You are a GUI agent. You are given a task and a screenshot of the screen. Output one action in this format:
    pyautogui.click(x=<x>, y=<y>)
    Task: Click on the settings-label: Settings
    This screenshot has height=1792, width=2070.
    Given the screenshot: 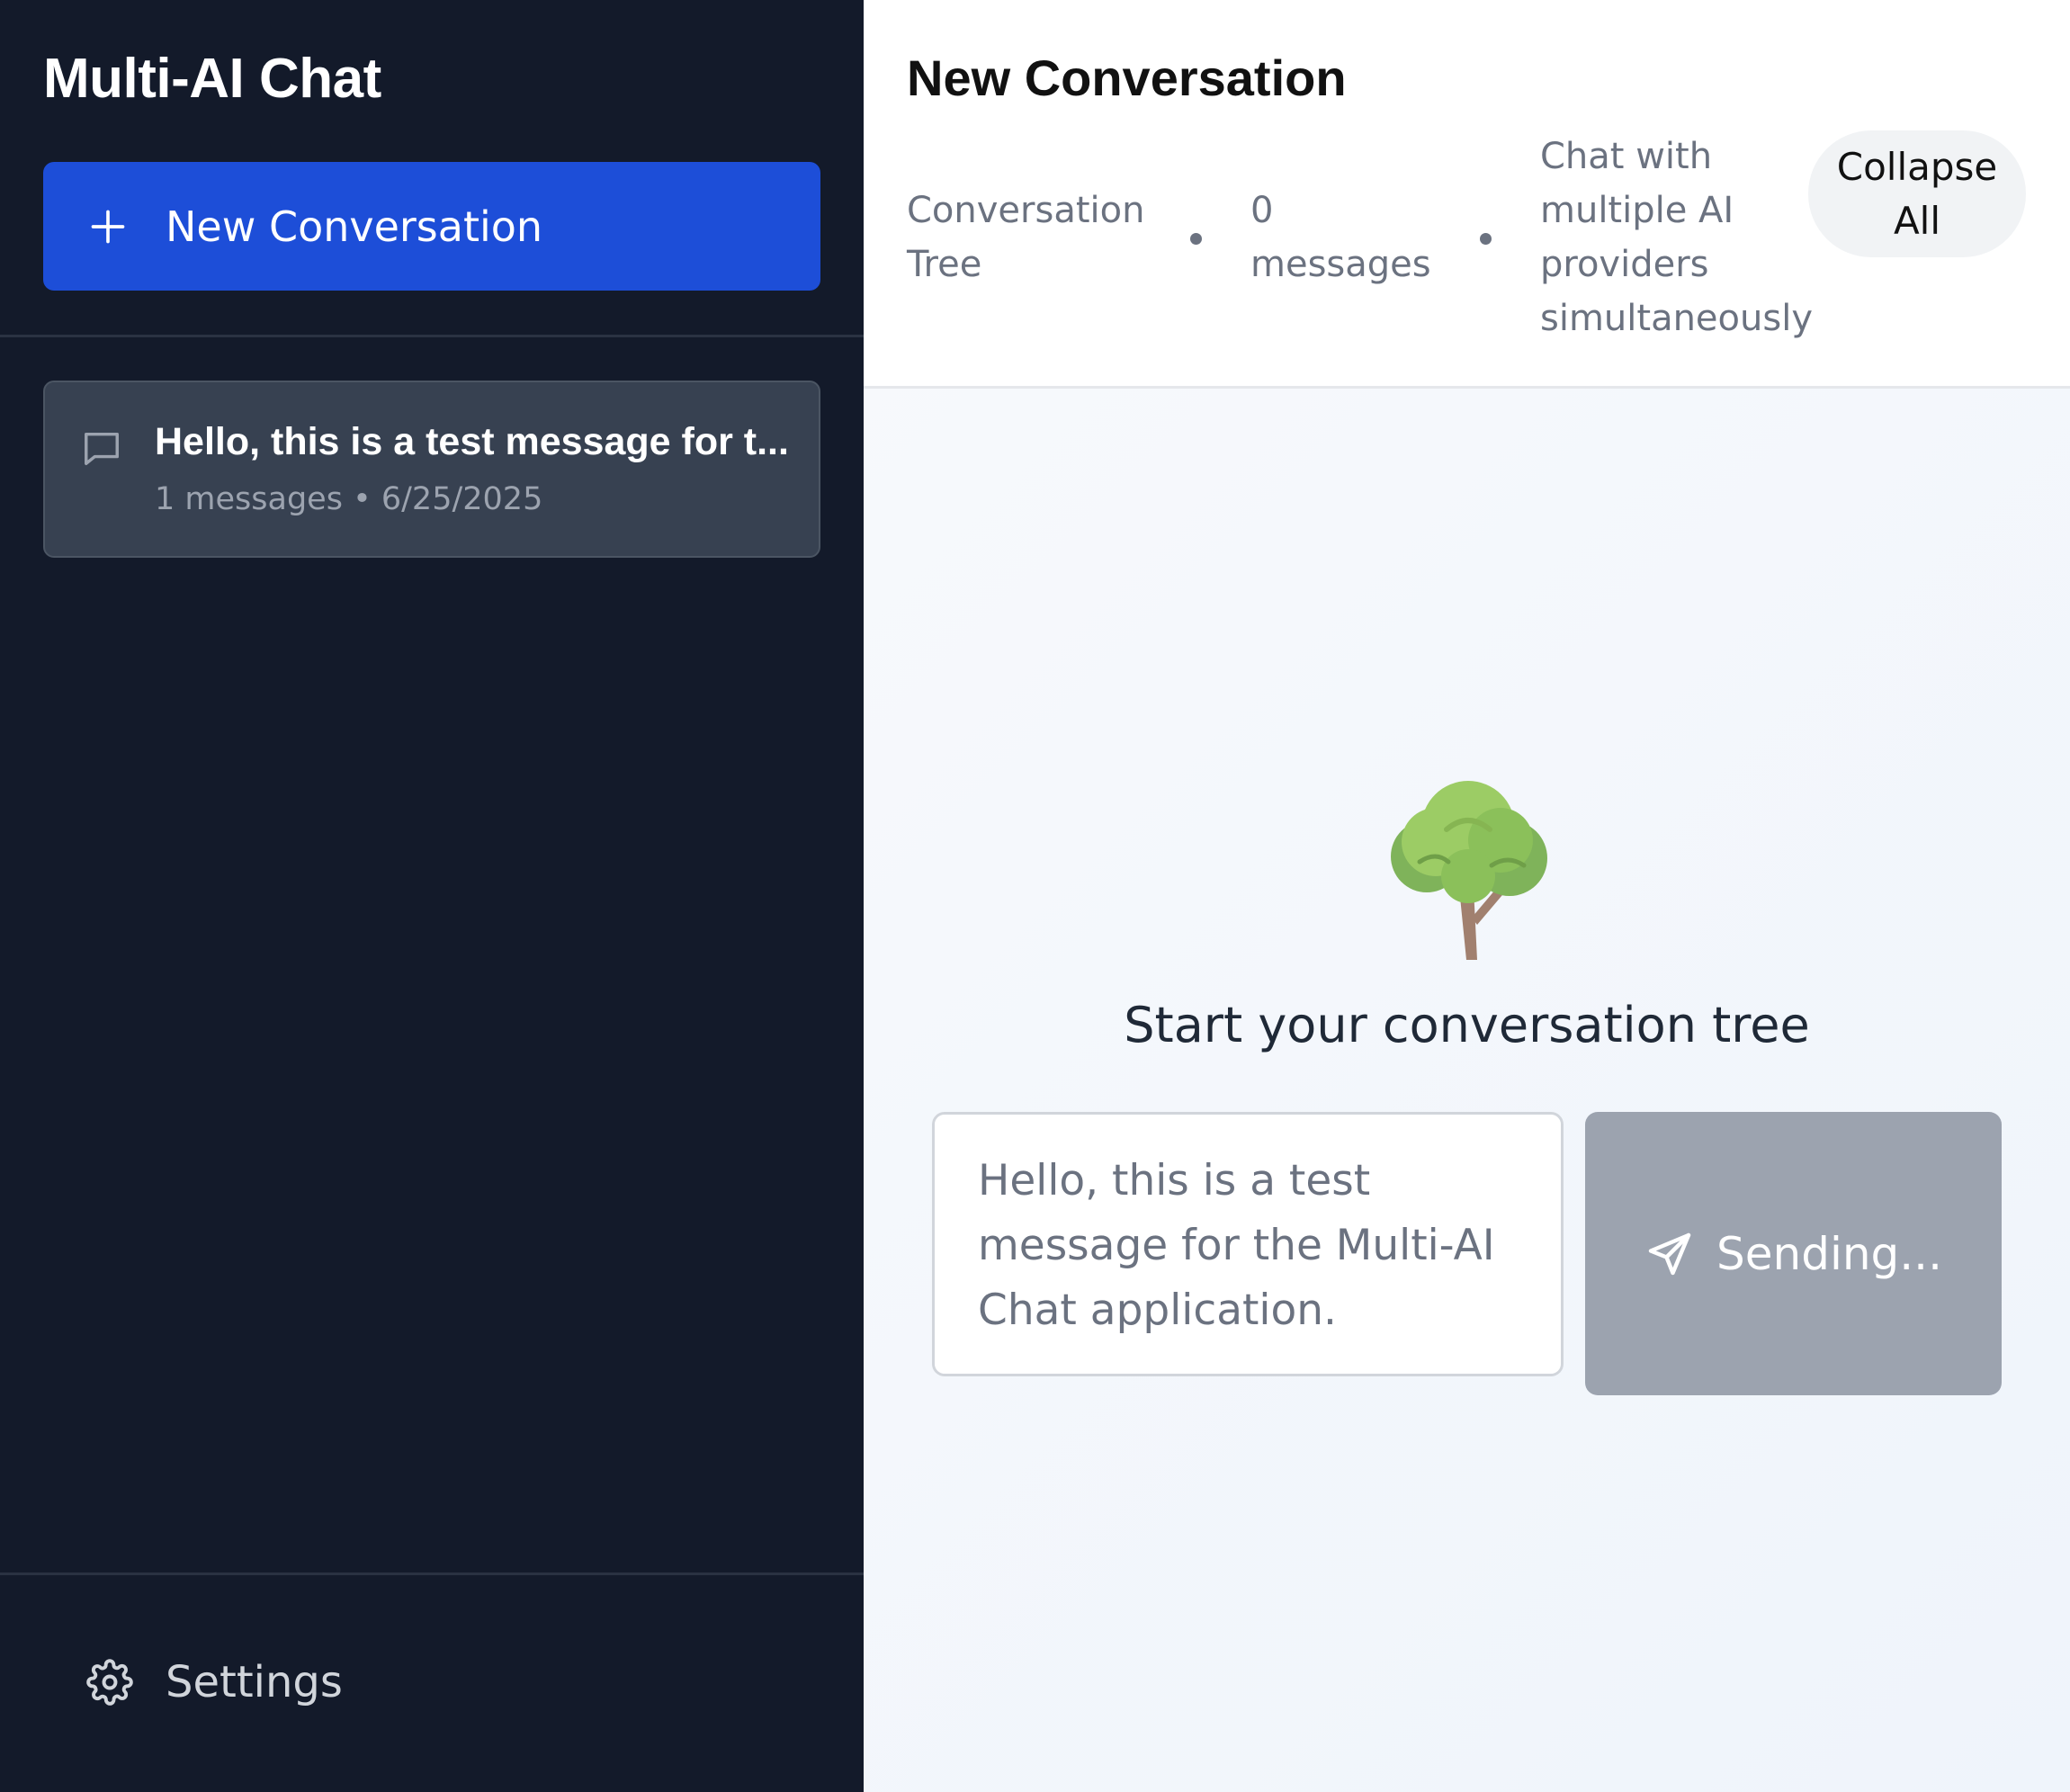 What is the action you would take?
    pyautogui.click(x=255, y=1682)
    